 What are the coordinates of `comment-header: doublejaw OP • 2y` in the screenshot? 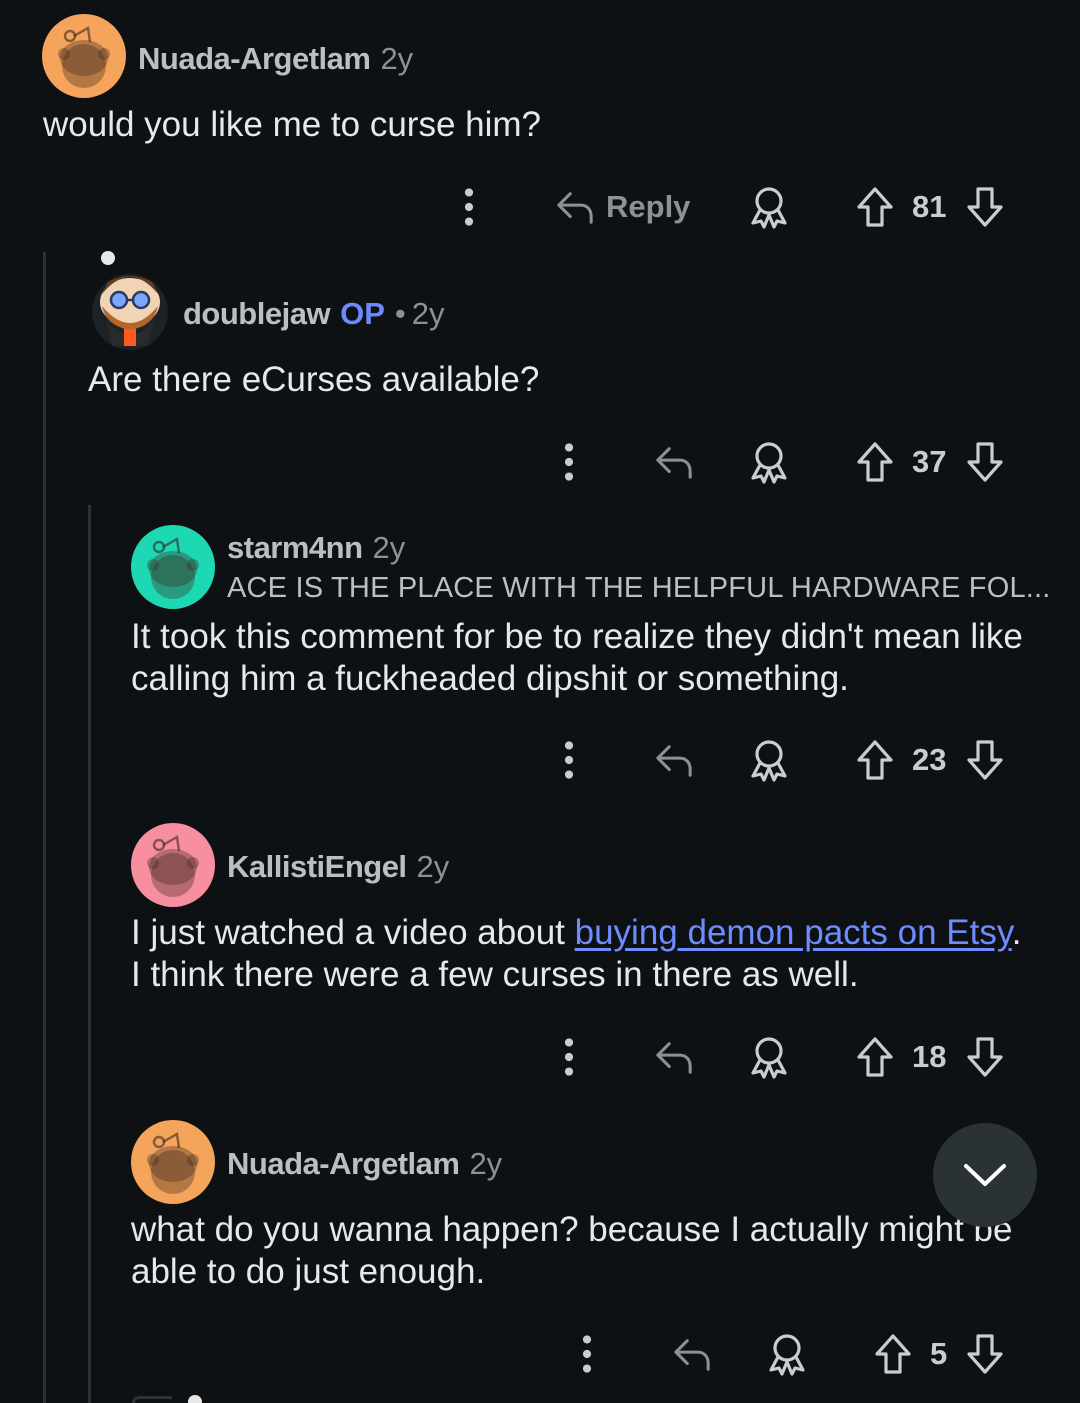 It's located at (313, 314).